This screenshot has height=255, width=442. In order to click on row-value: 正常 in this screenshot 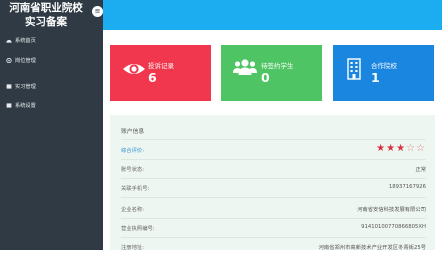, I will do `click(420, 170)`.